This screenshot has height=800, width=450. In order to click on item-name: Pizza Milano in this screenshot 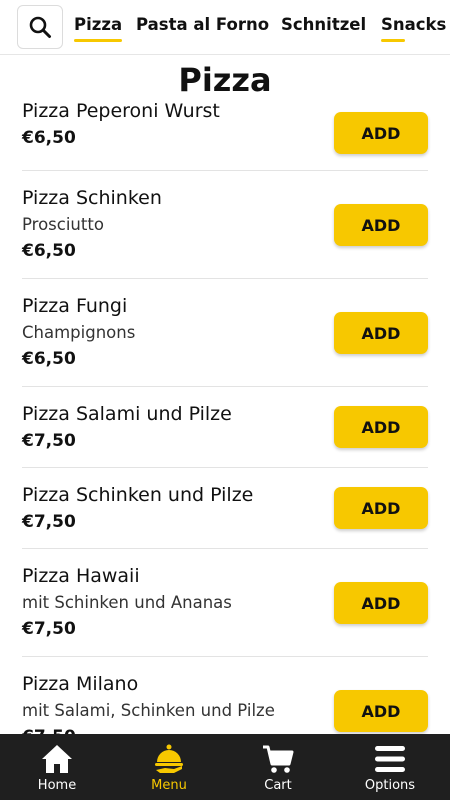, I will do `click(80, 684)`.